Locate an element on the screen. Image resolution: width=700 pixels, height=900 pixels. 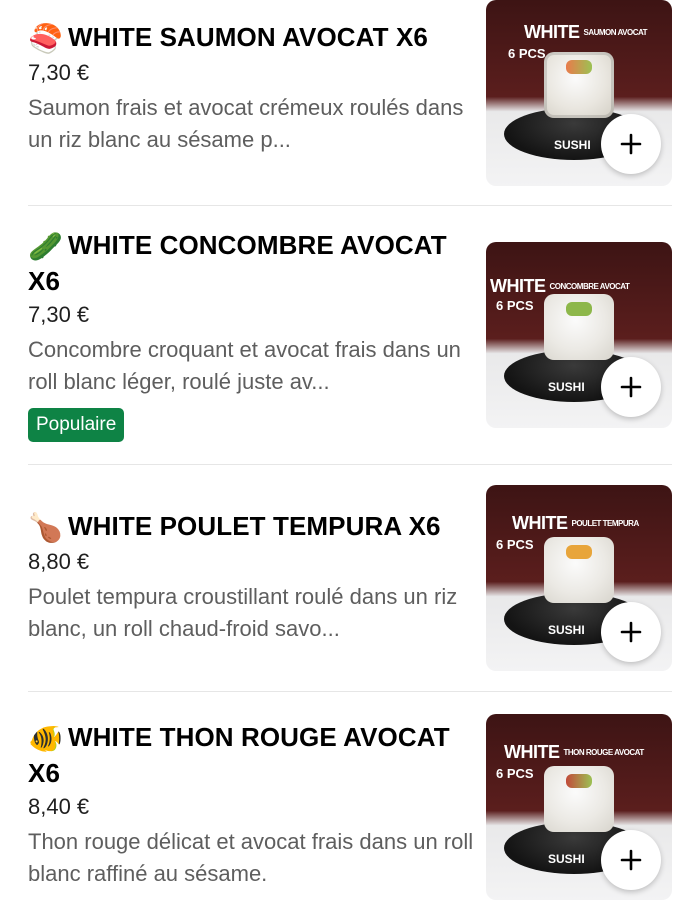
image-headline: WHITE POULET TEMPURA is located at coordinates (575, 523).